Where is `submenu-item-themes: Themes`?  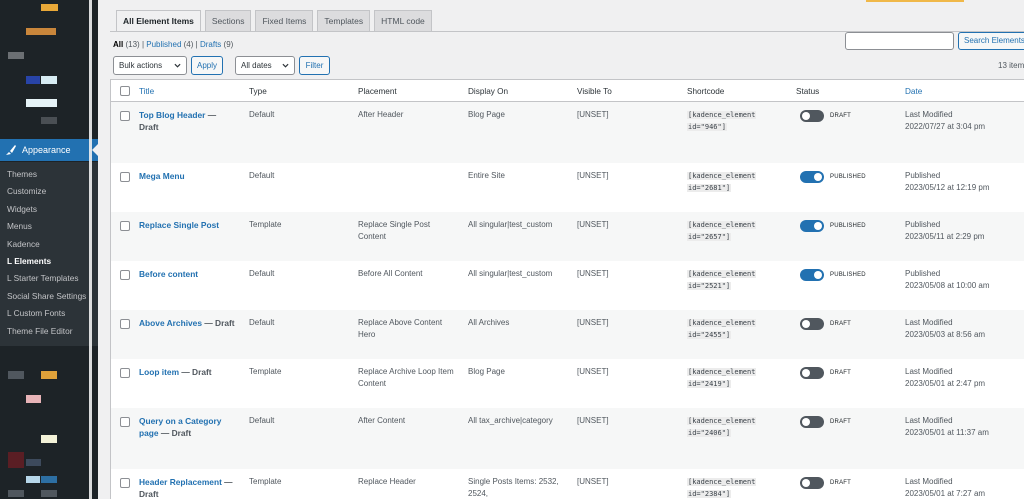
submenu-item-themes: Themes is located at coordinates (49, 174).